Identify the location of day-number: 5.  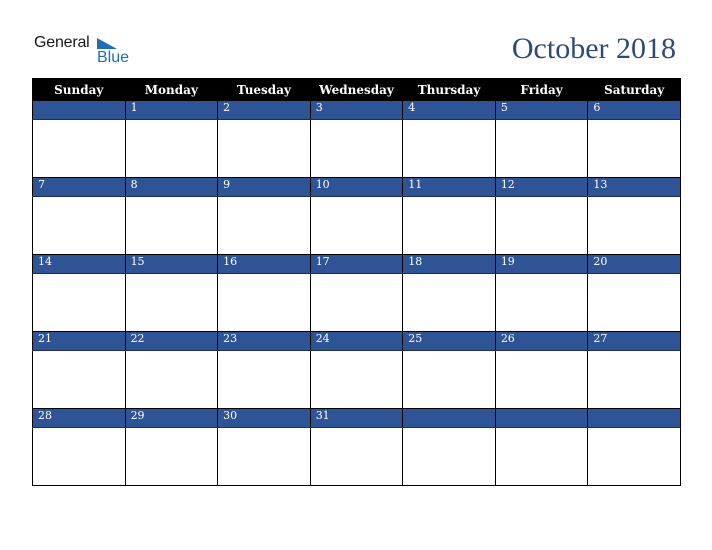
(541, 110).